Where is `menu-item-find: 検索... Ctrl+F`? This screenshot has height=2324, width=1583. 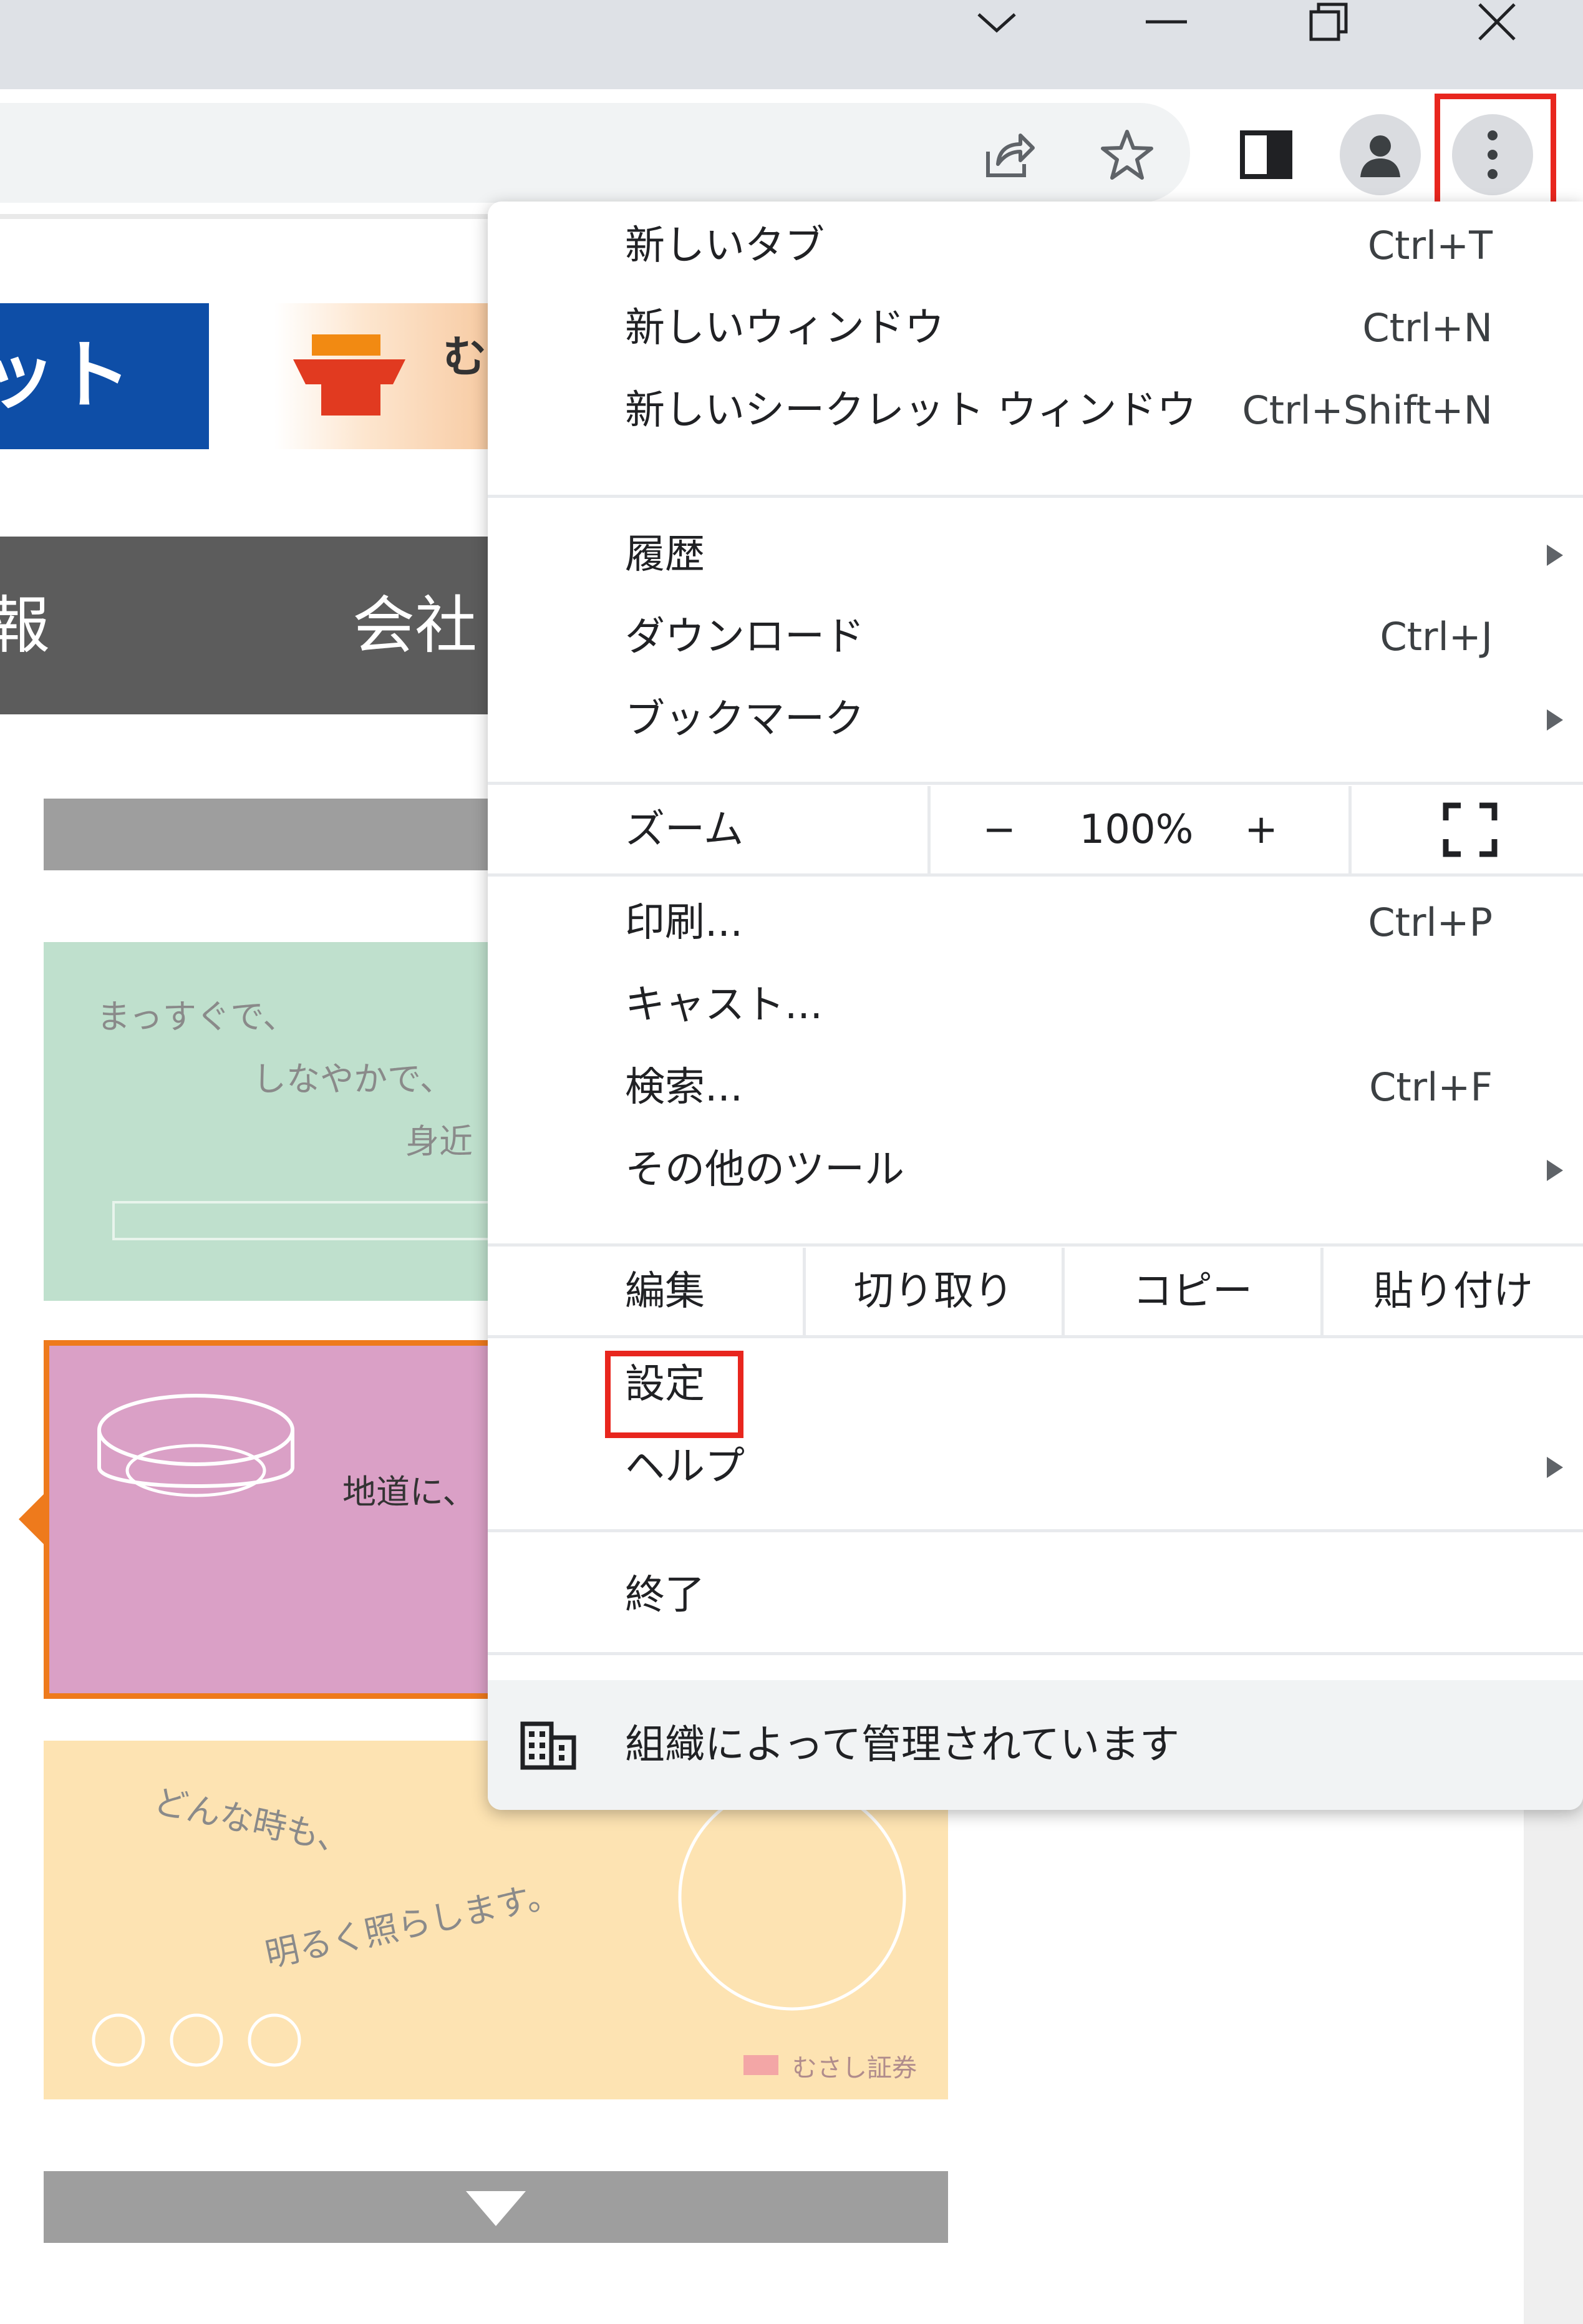 menu-item-find: 検索... Ctrl+F is located at coordinates (1035, 1087).